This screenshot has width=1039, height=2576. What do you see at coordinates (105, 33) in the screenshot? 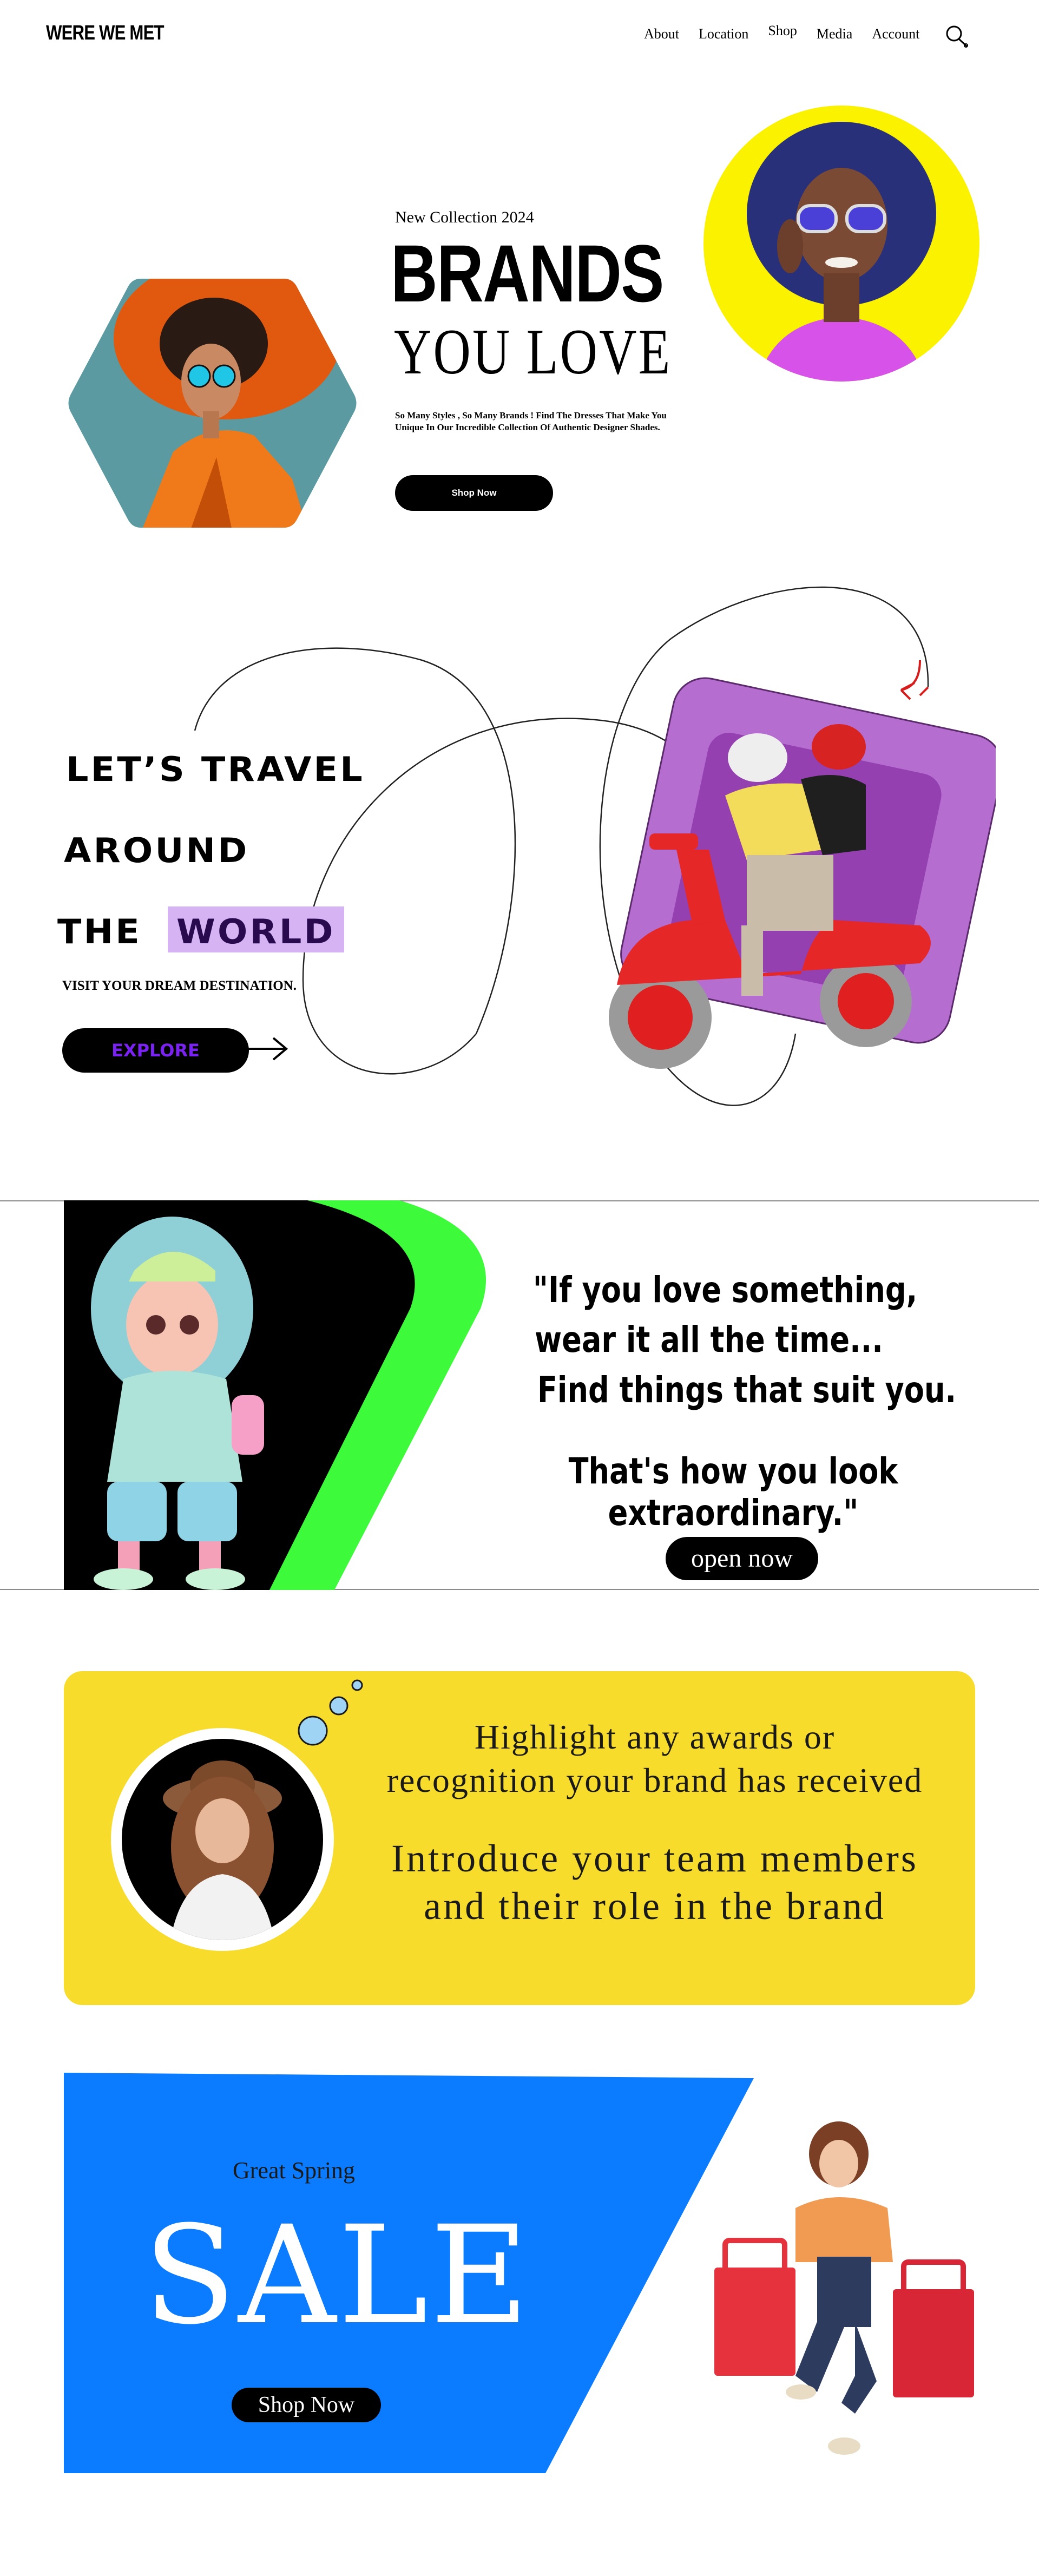
I see `brand-logo: WERE WE MET` at bounding box center [105, 33].